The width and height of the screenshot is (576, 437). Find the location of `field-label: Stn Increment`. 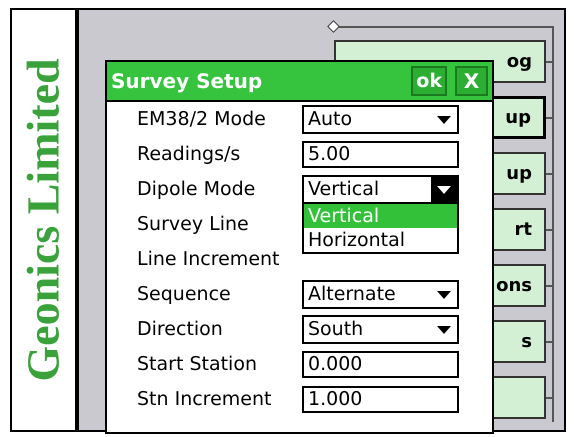

field-label: Stn Increment is located at coordinates (204, 399).